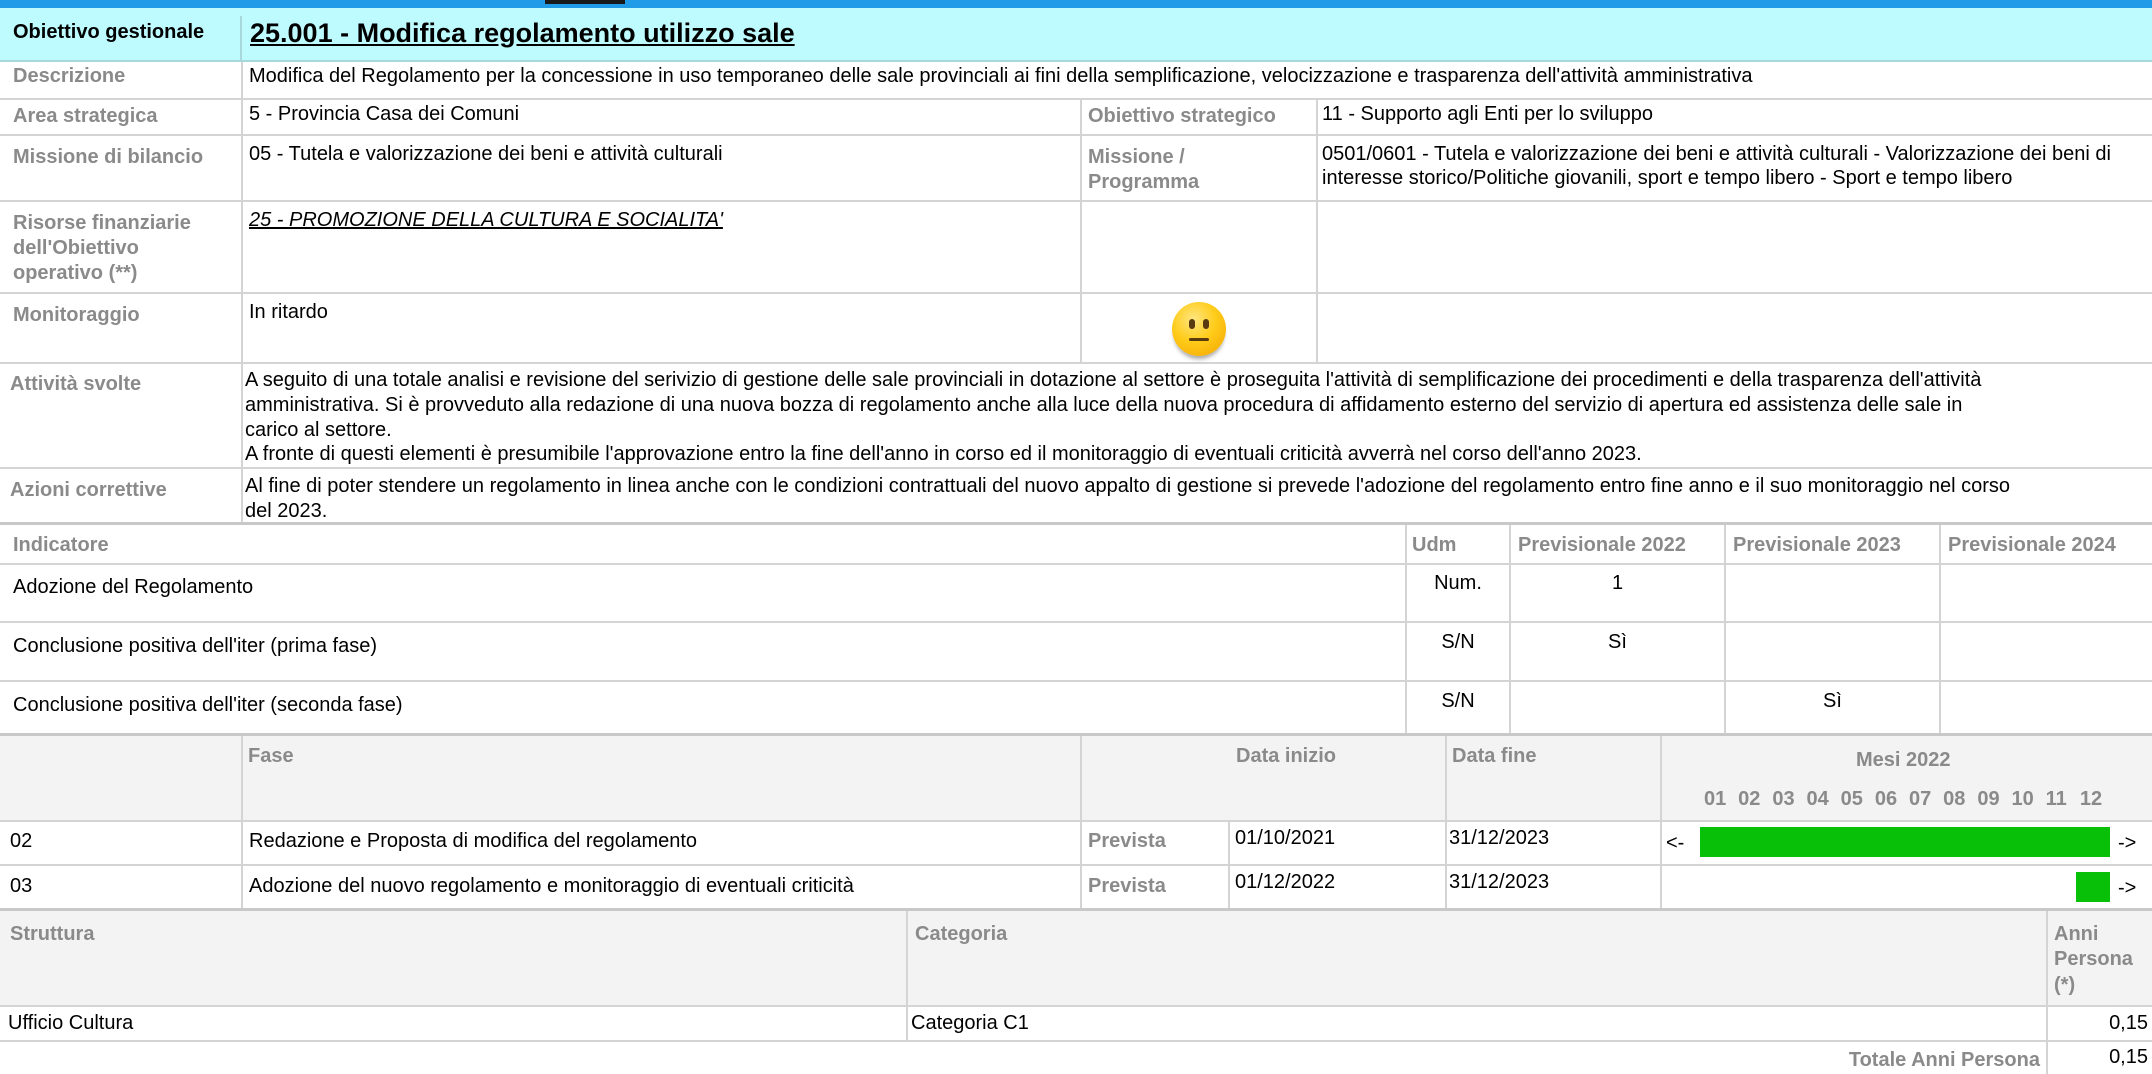  I want to click on totale-value: 0,15, so click(2128, 1057).